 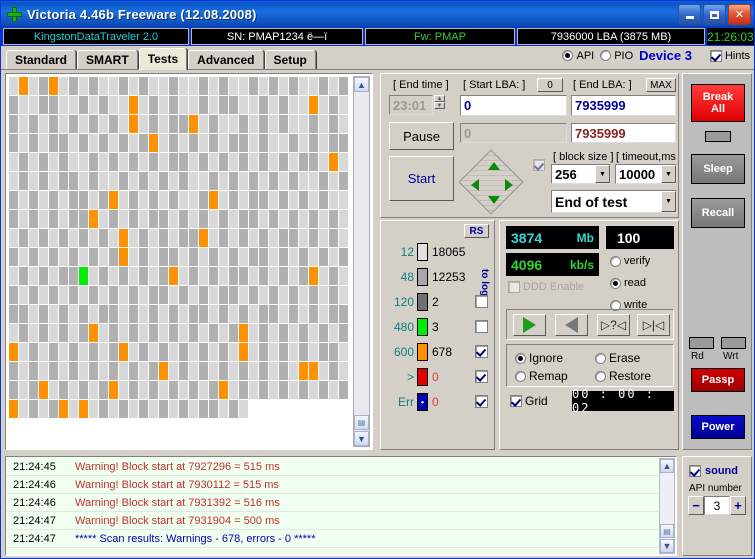 What do you see at coordinates (494, 200) in the screenshot?
I see `dpad-down-icon` at bounding box center [494, 200].